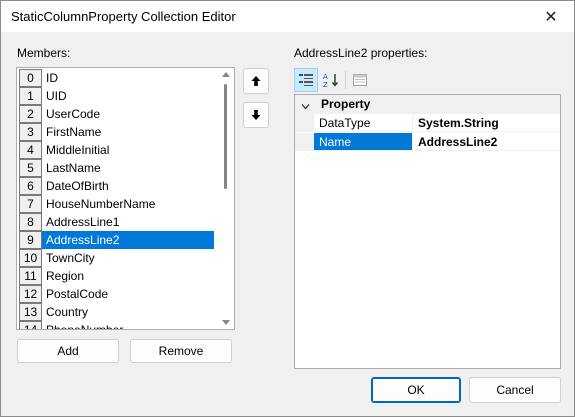 The image size is (575, 417). I want to click on item-name: ID, so click(52, 78).